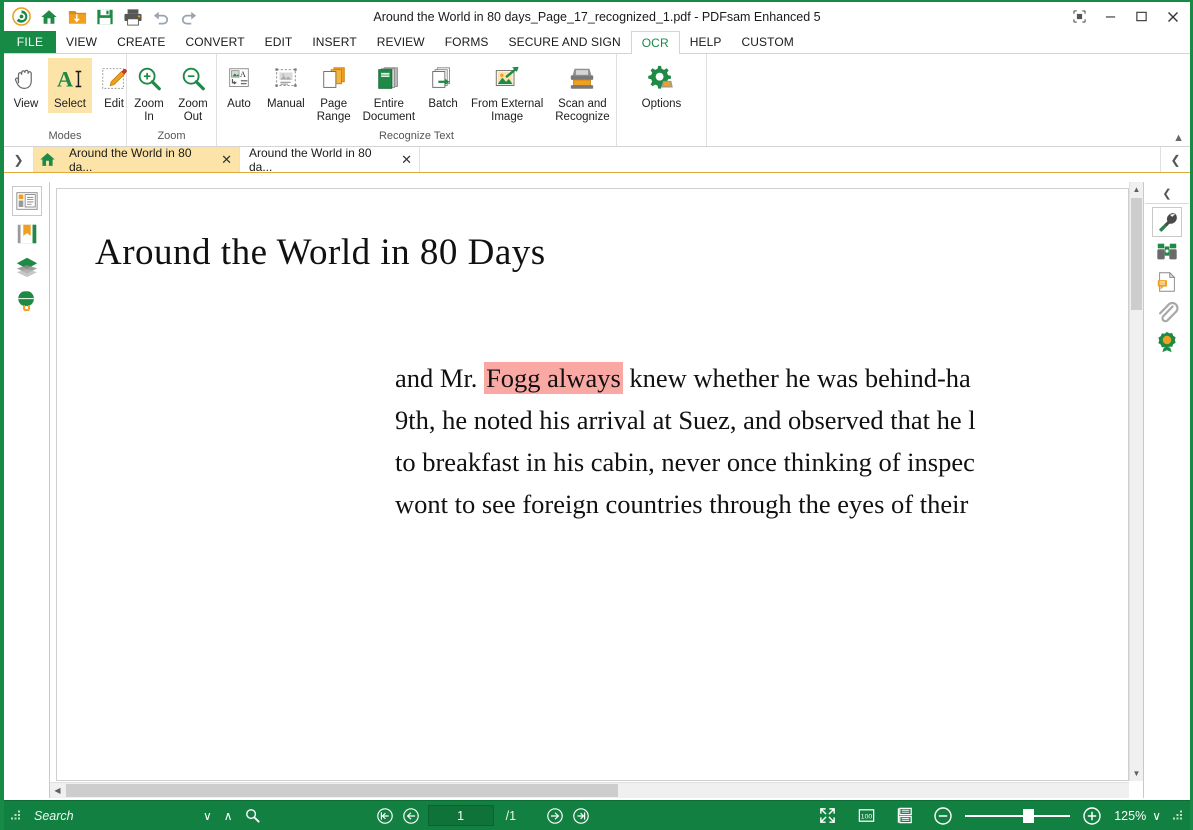 Image resolution: width=1193 pixels, height=830 pixels. What do you see at coordinates (1156, 816) in the screenshot?
I see `zoom-dropdown-icon: ∨` at bounding box center [1156, 816].